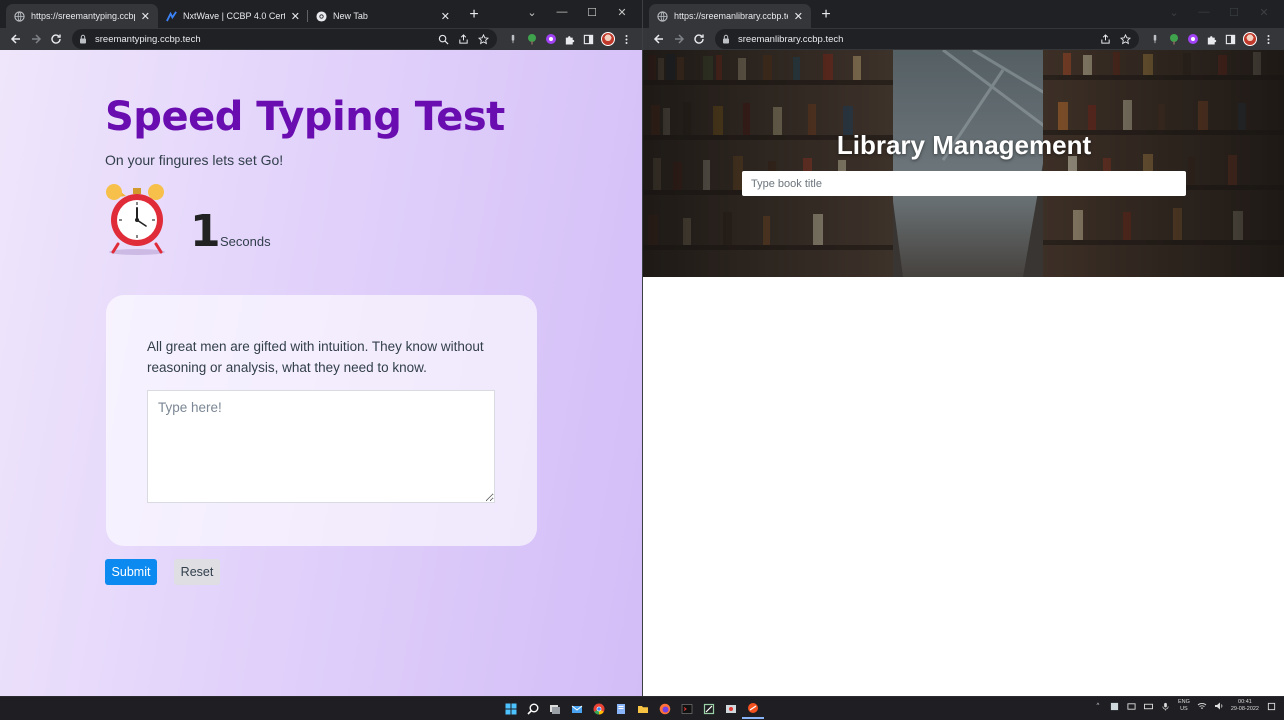  Describe the element at coordinates (731, 709) in the screenshot. I see `screen-recorder-icon` at that location.